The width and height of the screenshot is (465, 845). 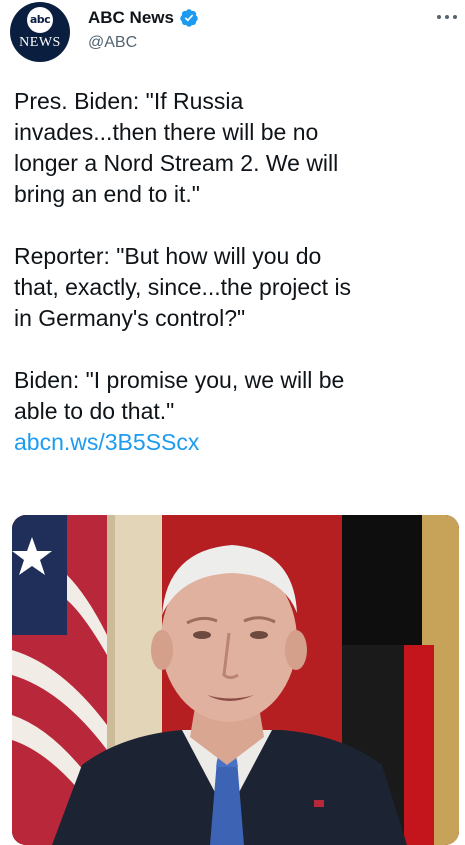 I want to click on tweet-link: abcn.ws/3B5SScx, so click(x=234, y=442).